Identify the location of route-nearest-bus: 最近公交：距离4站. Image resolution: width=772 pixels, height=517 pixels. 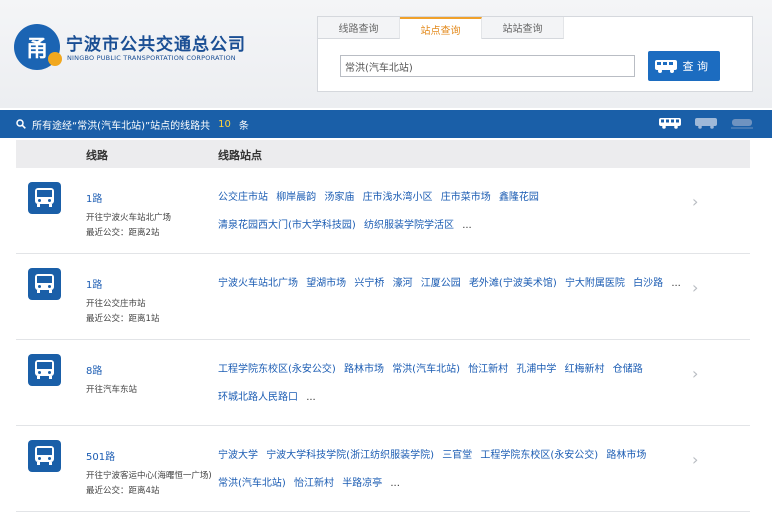
(123, 491).